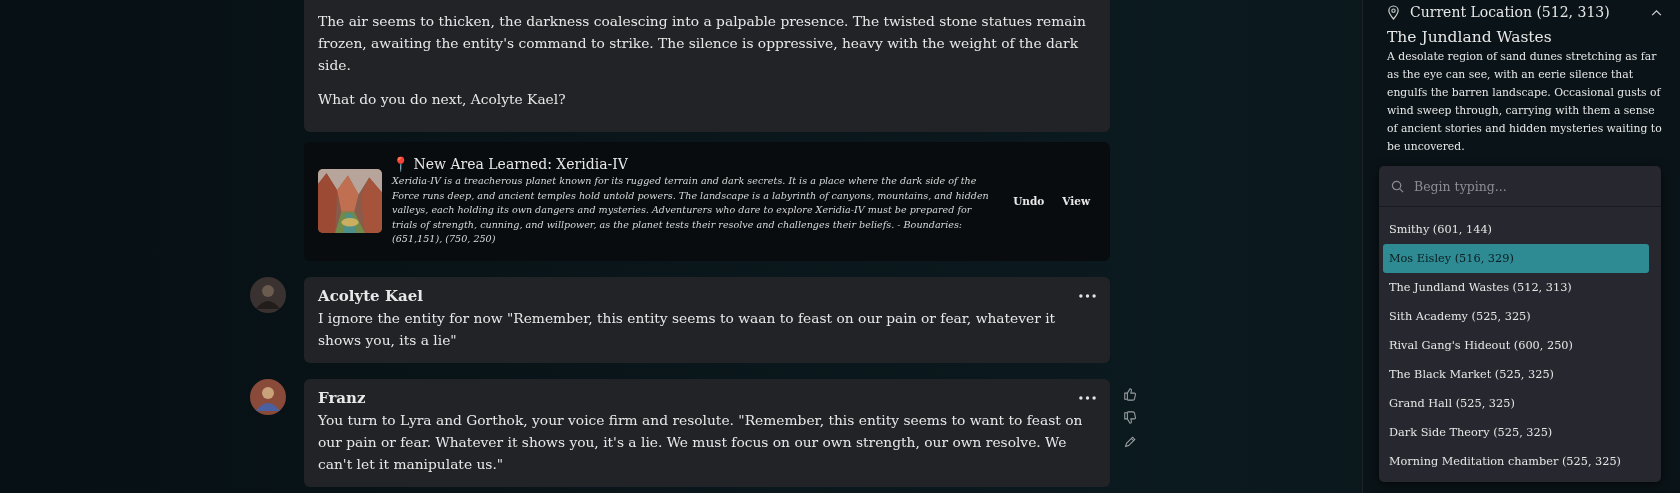 Image resolution: width=1680 pixels, height=493 pixels. Describe the element at coordinates (1516, 287) in the screenshot. I see `location-option: The Jundland Wastes (512, 313)` at that location.